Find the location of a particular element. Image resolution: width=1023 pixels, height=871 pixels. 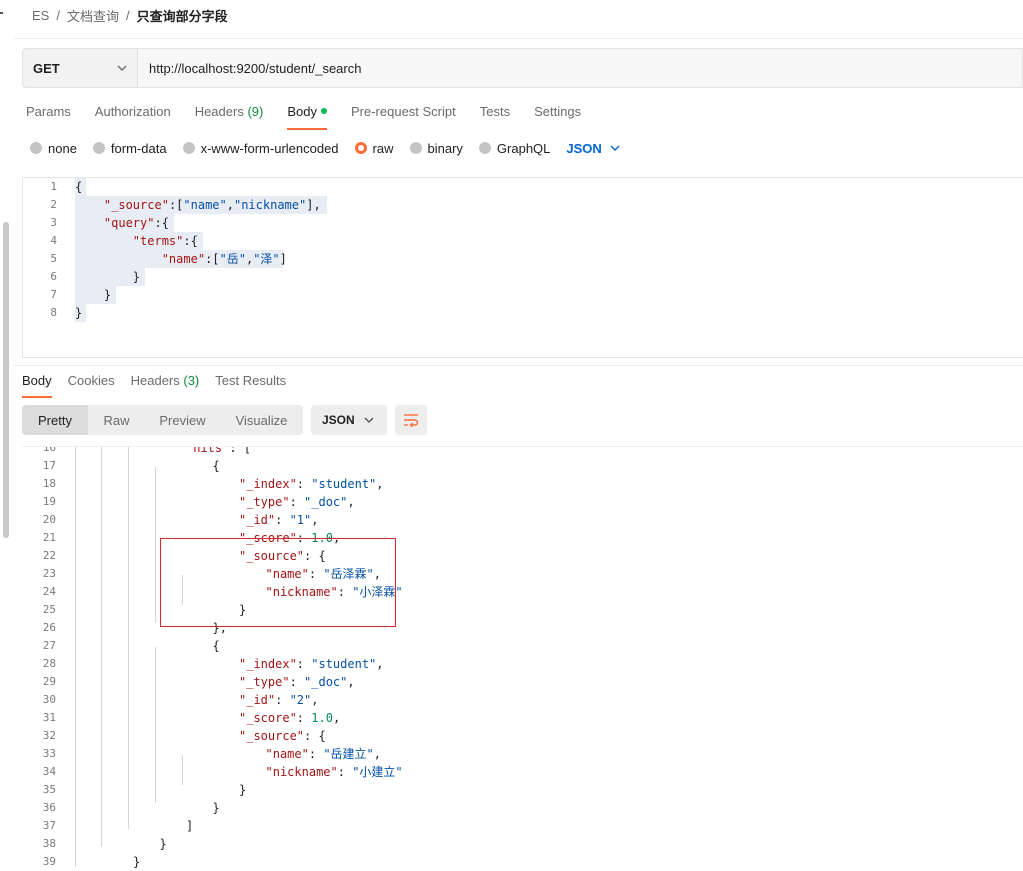

wrap-lines-icon is located at coordinates (411, 420).